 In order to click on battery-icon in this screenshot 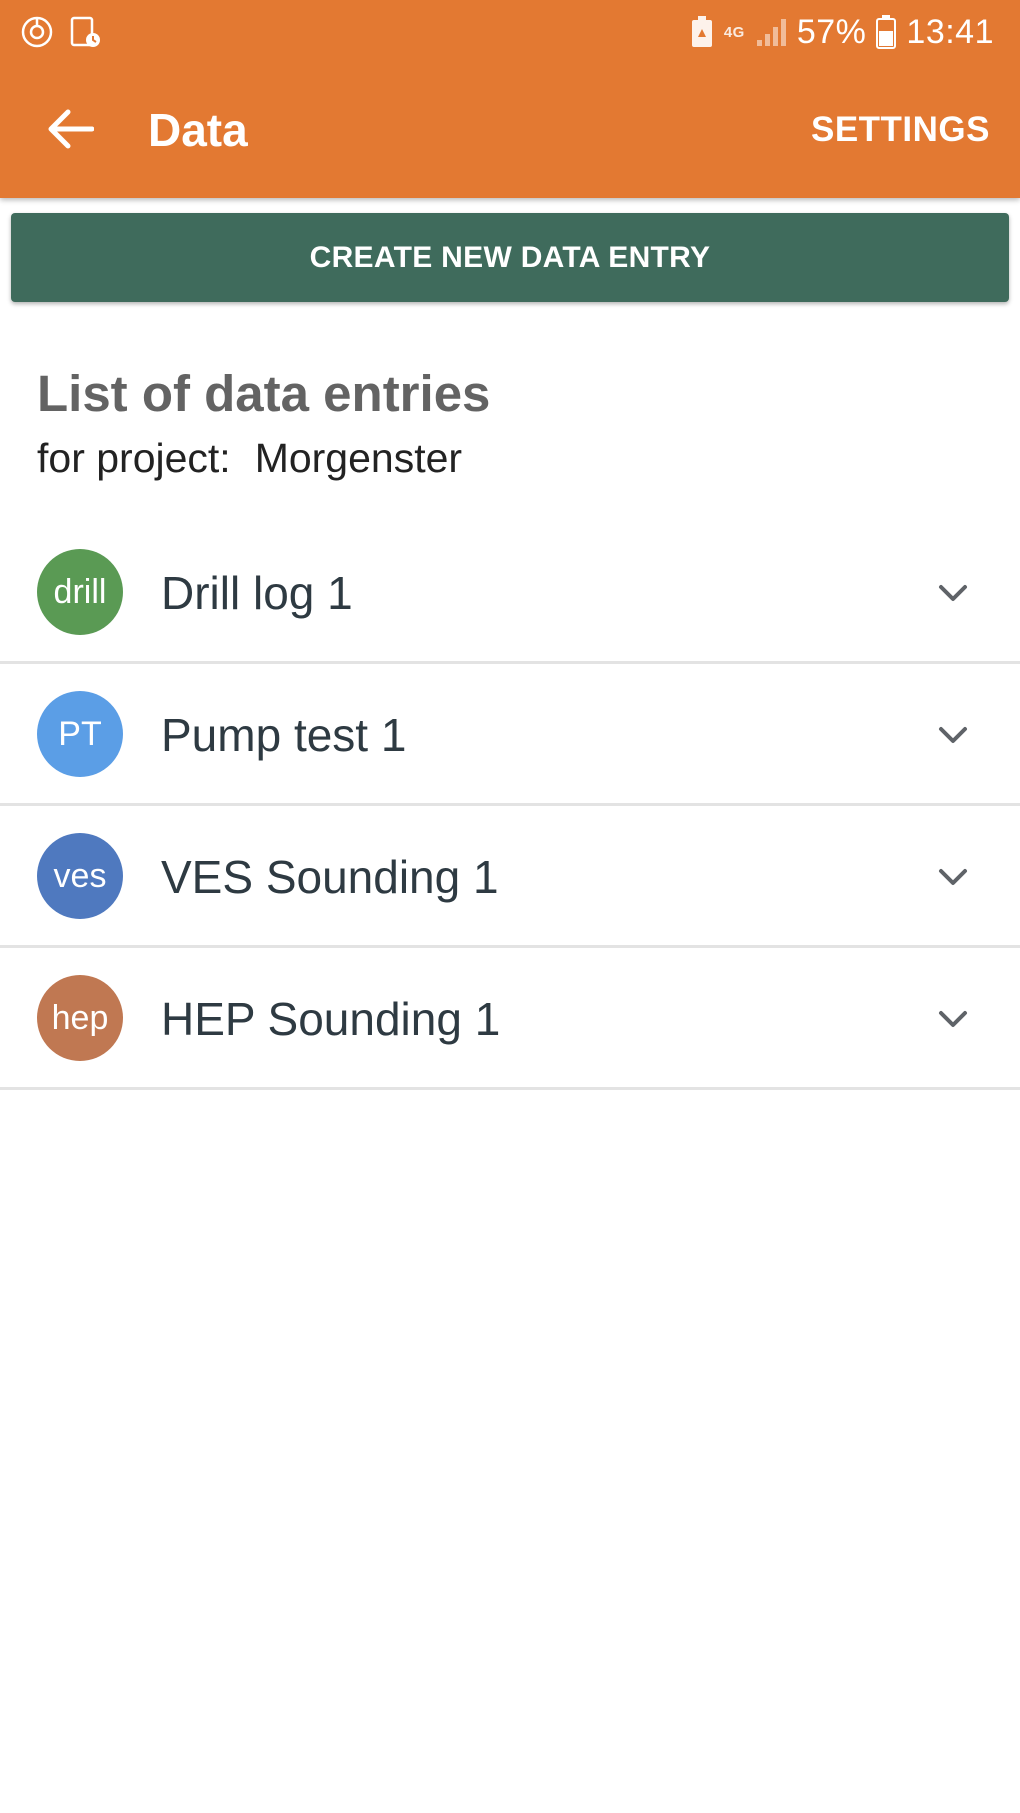, I will do `click(886, 32)`.